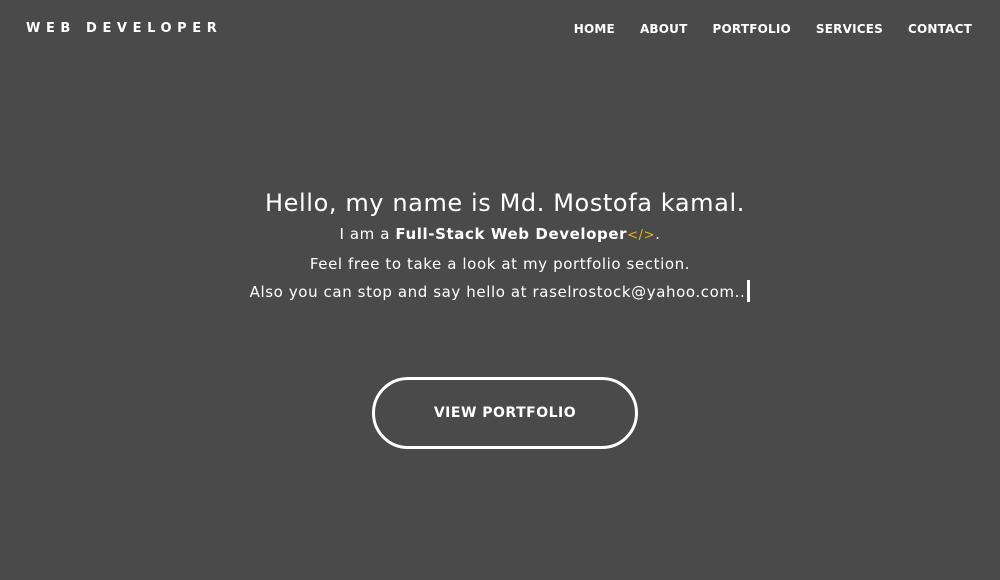  What do you see at coordinates (664, 29) in the screenshot?
I see `nav-link-about: ABOUT` at bounding box center [664, 29].